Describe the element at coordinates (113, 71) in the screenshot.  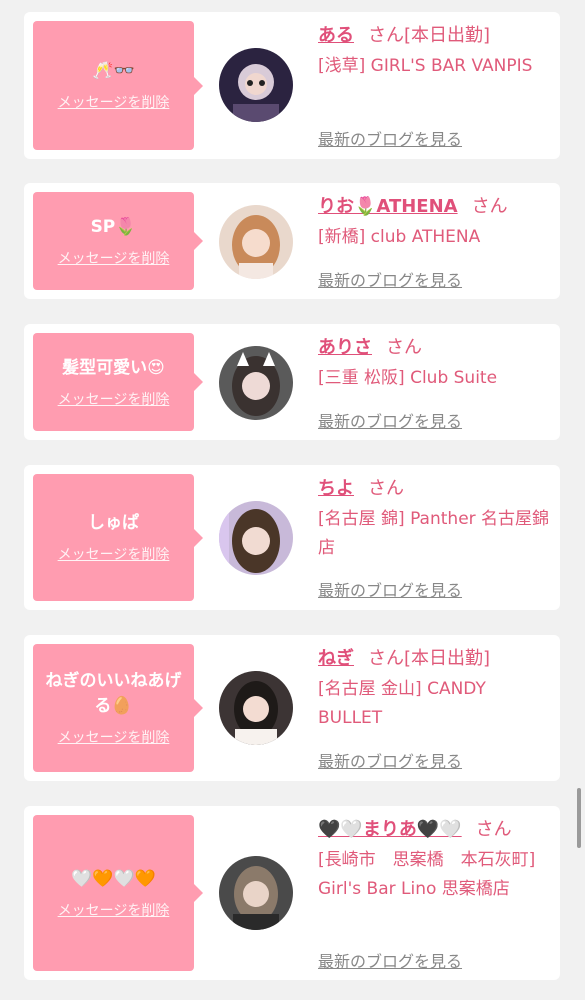
I see `message-text: 🥂👓` at that location.